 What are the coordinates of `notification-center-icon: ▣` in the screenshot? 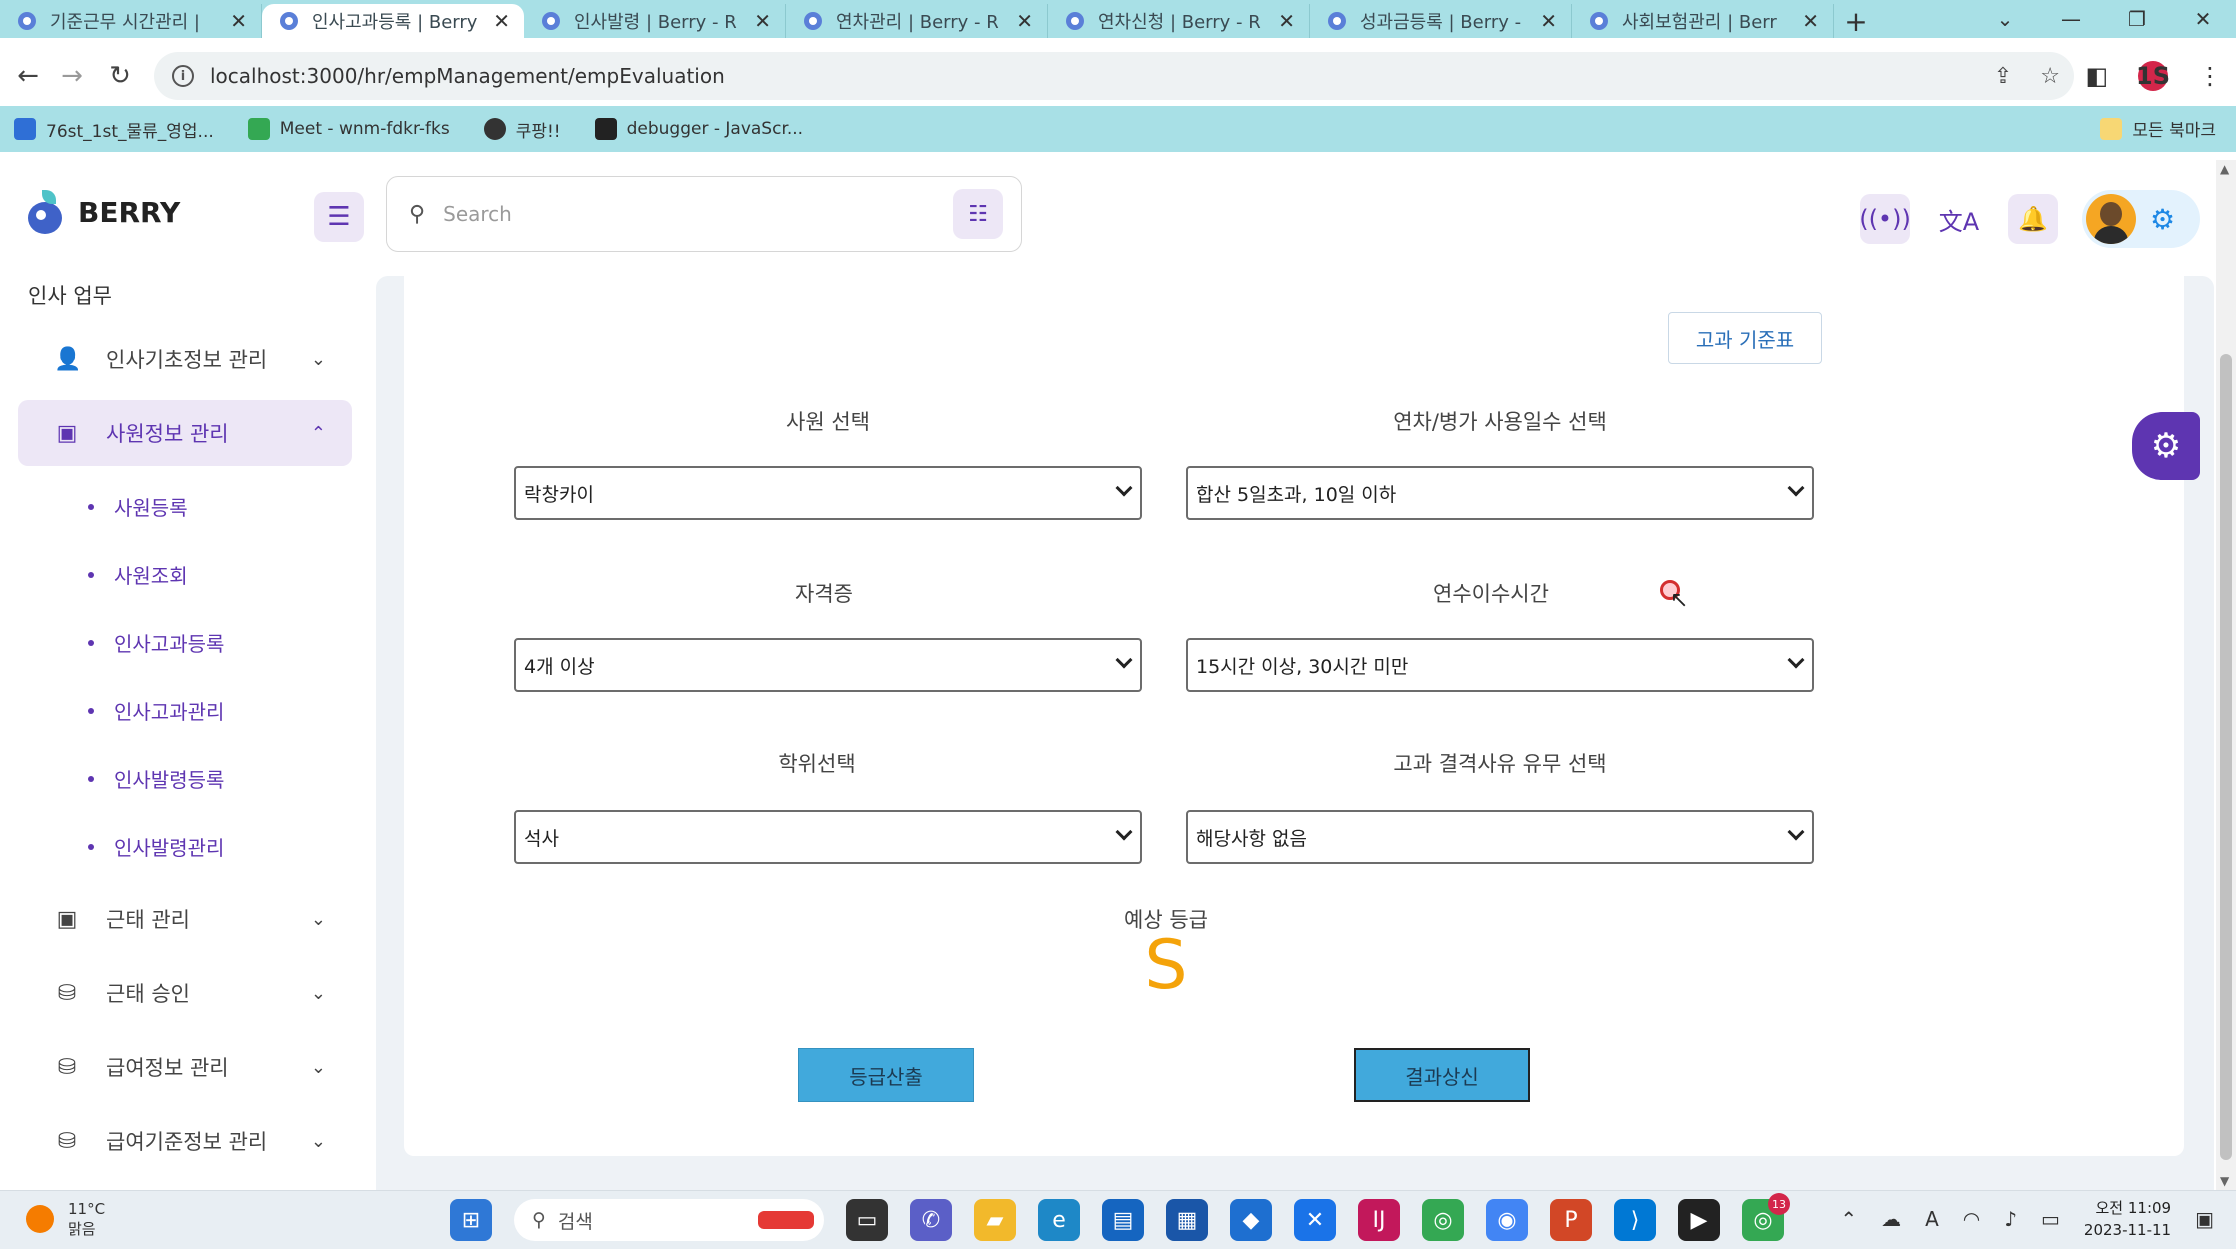 It's located at (2204, 1219).